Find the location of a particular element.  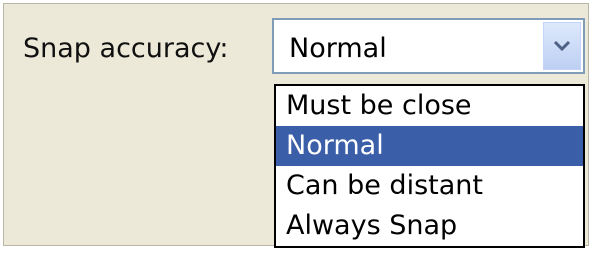

snap-accuracy-select: Normal is located at coordinates (428, 46).